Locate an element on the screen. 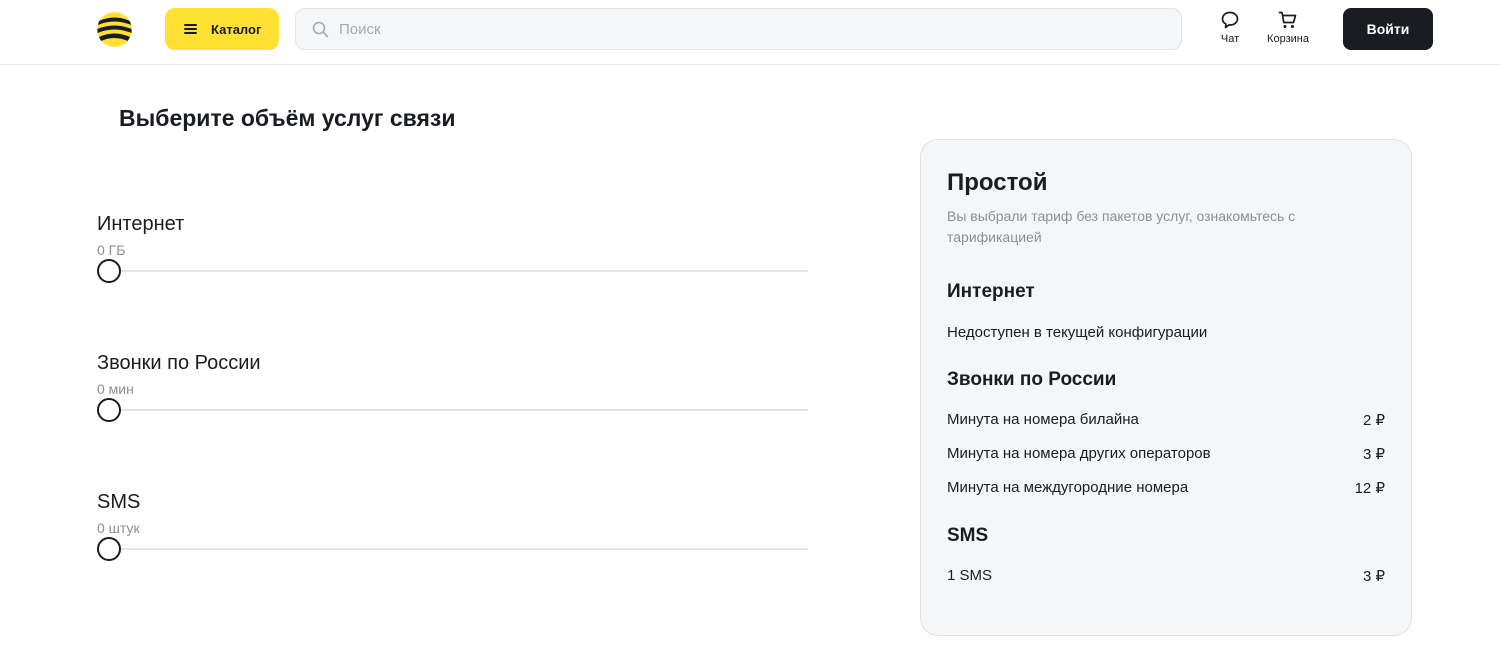 This screenshot has height=649, width=1500. price-row: Минута на номера билайна 2 ₽ is located at coordinates (1166, 420).